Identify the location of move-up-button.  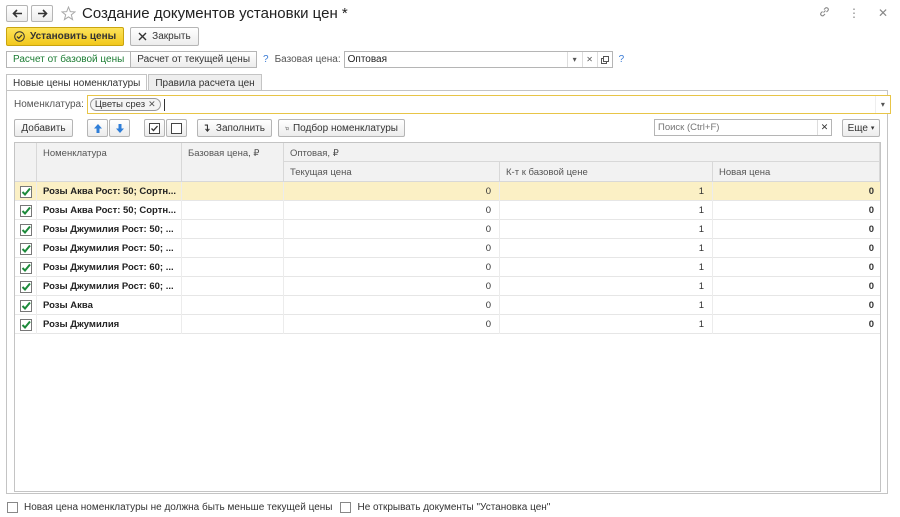
(97, 128).